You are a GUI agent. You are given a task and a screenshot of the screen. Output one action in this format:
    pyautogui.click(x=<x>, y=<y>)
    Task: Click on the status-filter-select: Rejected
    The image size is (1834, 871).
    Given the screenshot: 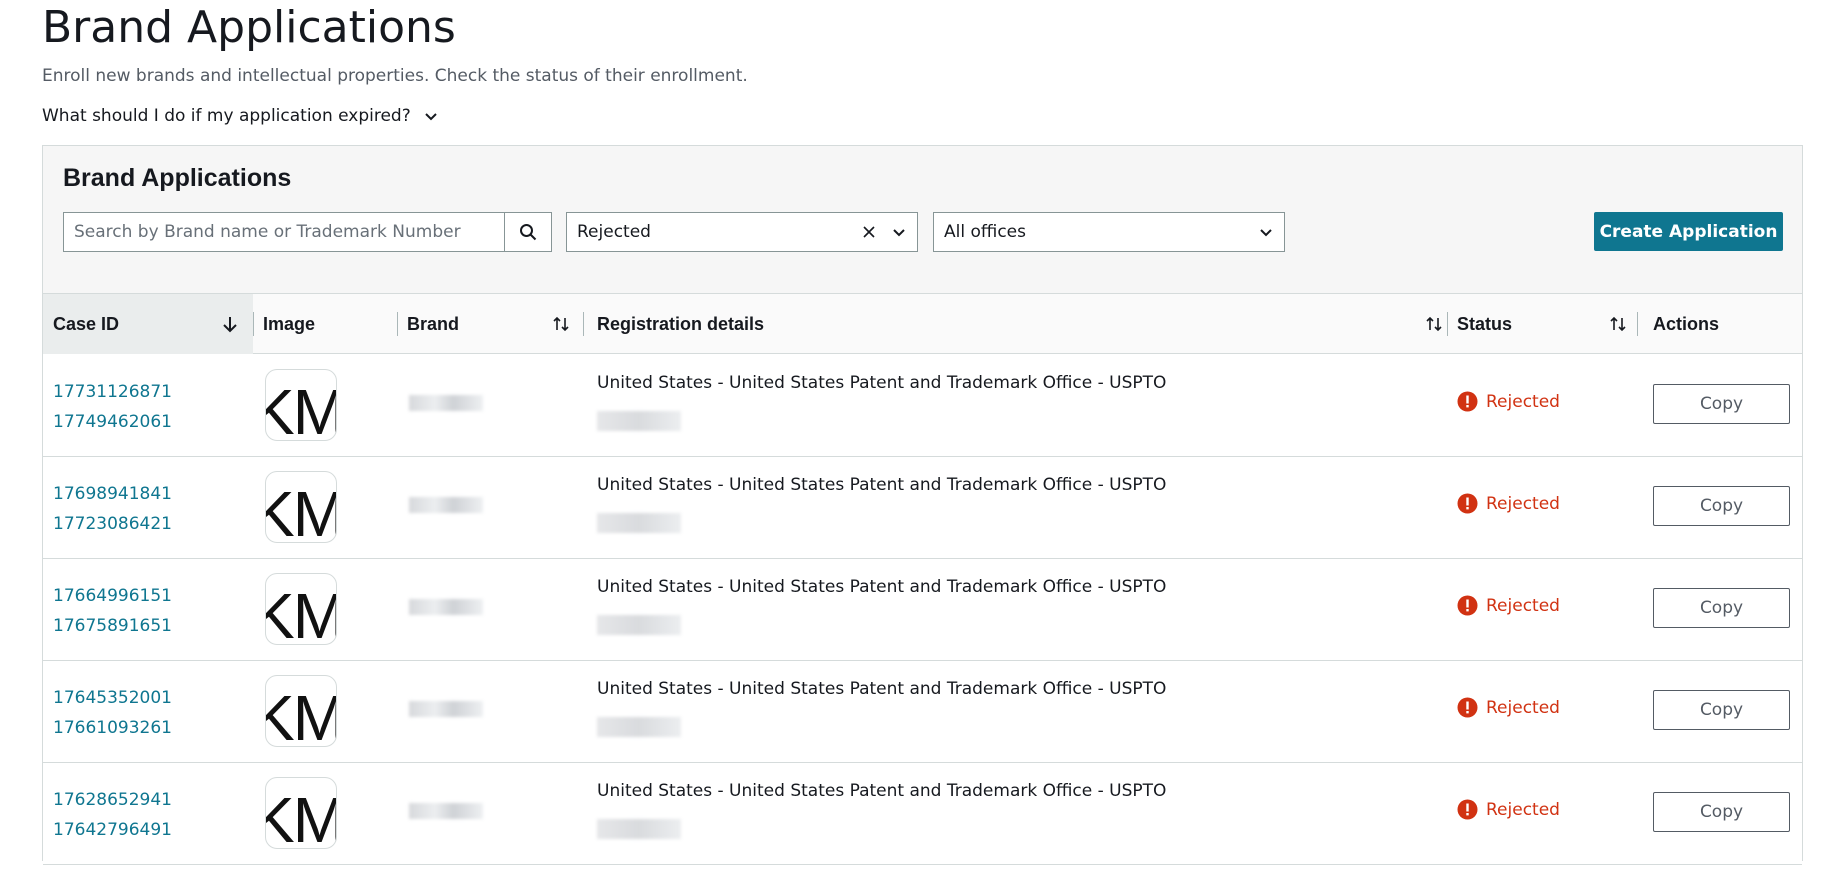 What is the action you would take?
    pyautogui.click(x=742, y=232)
    